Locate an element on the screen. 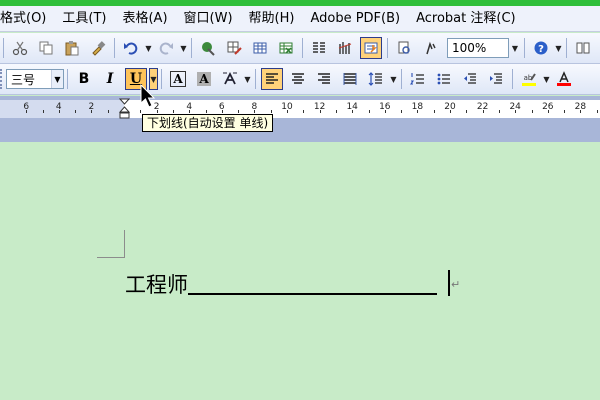 The width and height of the screenshot is (600, 400). font-size-combo: 三号 ▼ is located at coordinates (35, 79).